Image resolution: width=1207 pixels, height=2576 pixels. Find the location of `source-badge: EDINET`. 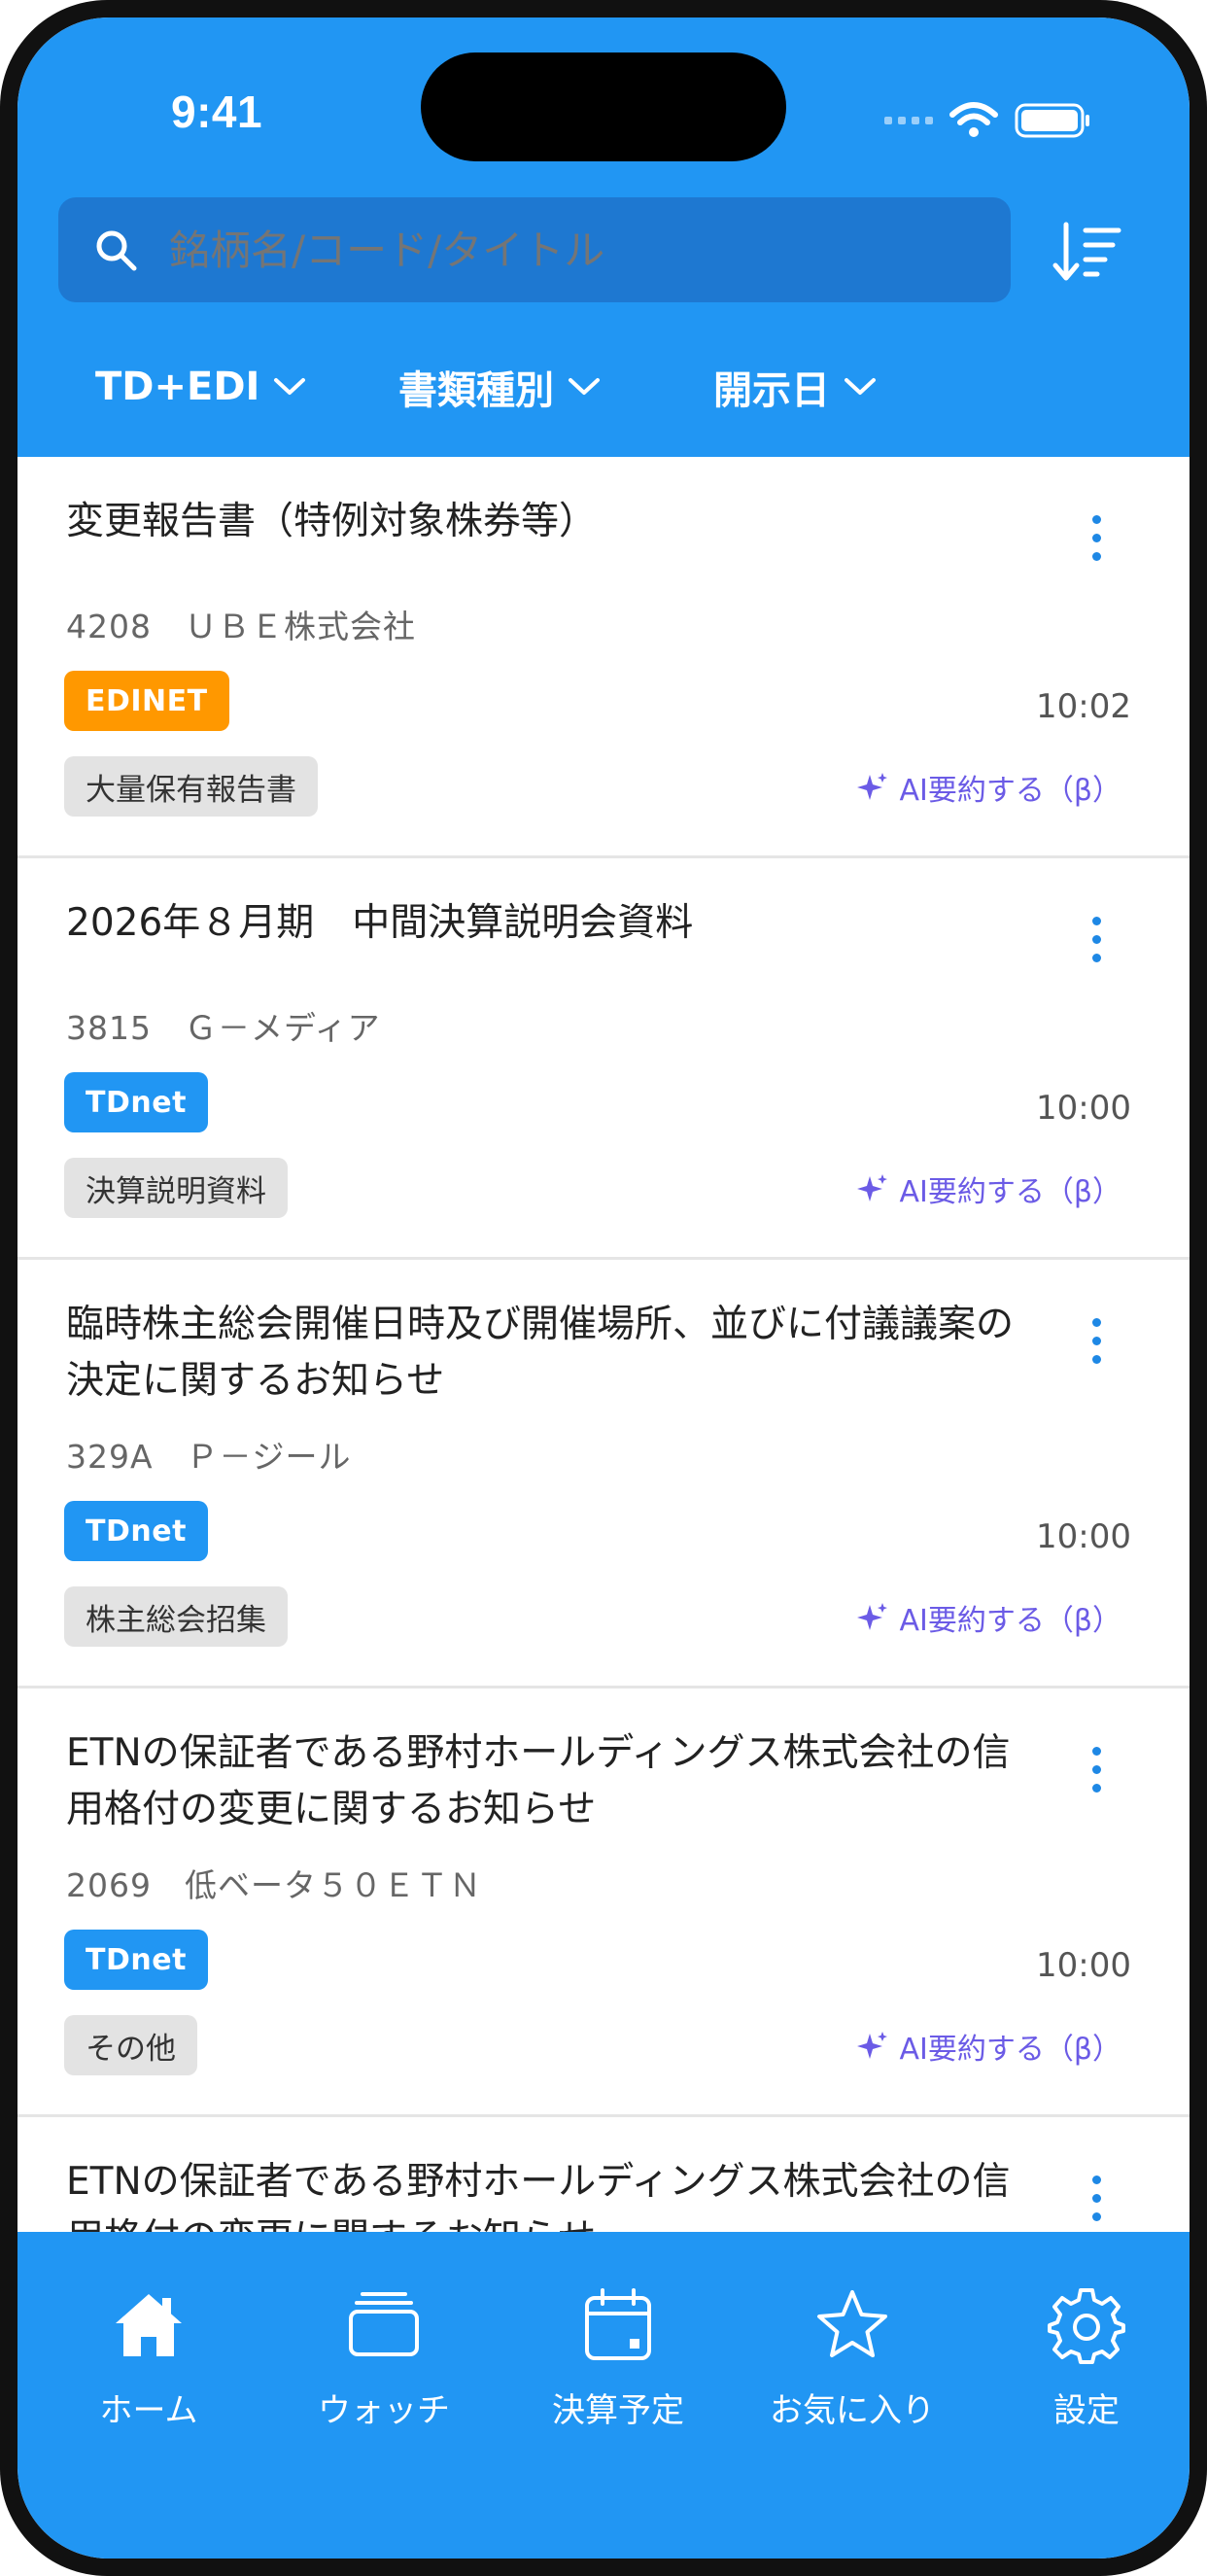

source-badge: EDINET is located at coordinates (146, 701).